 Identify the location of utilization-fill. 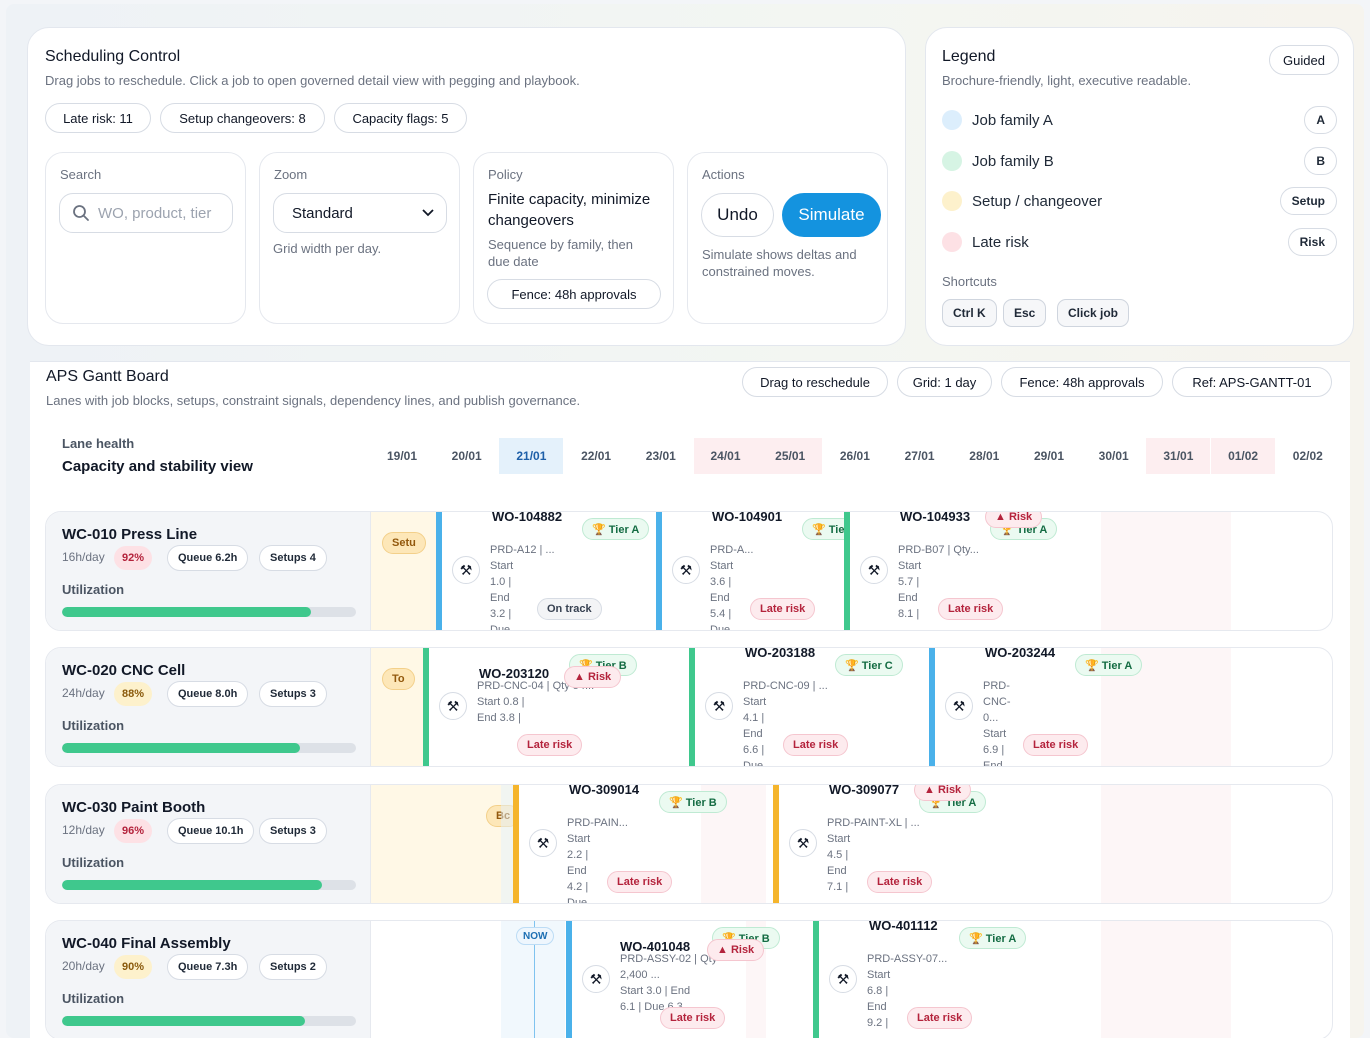
(186, 612).